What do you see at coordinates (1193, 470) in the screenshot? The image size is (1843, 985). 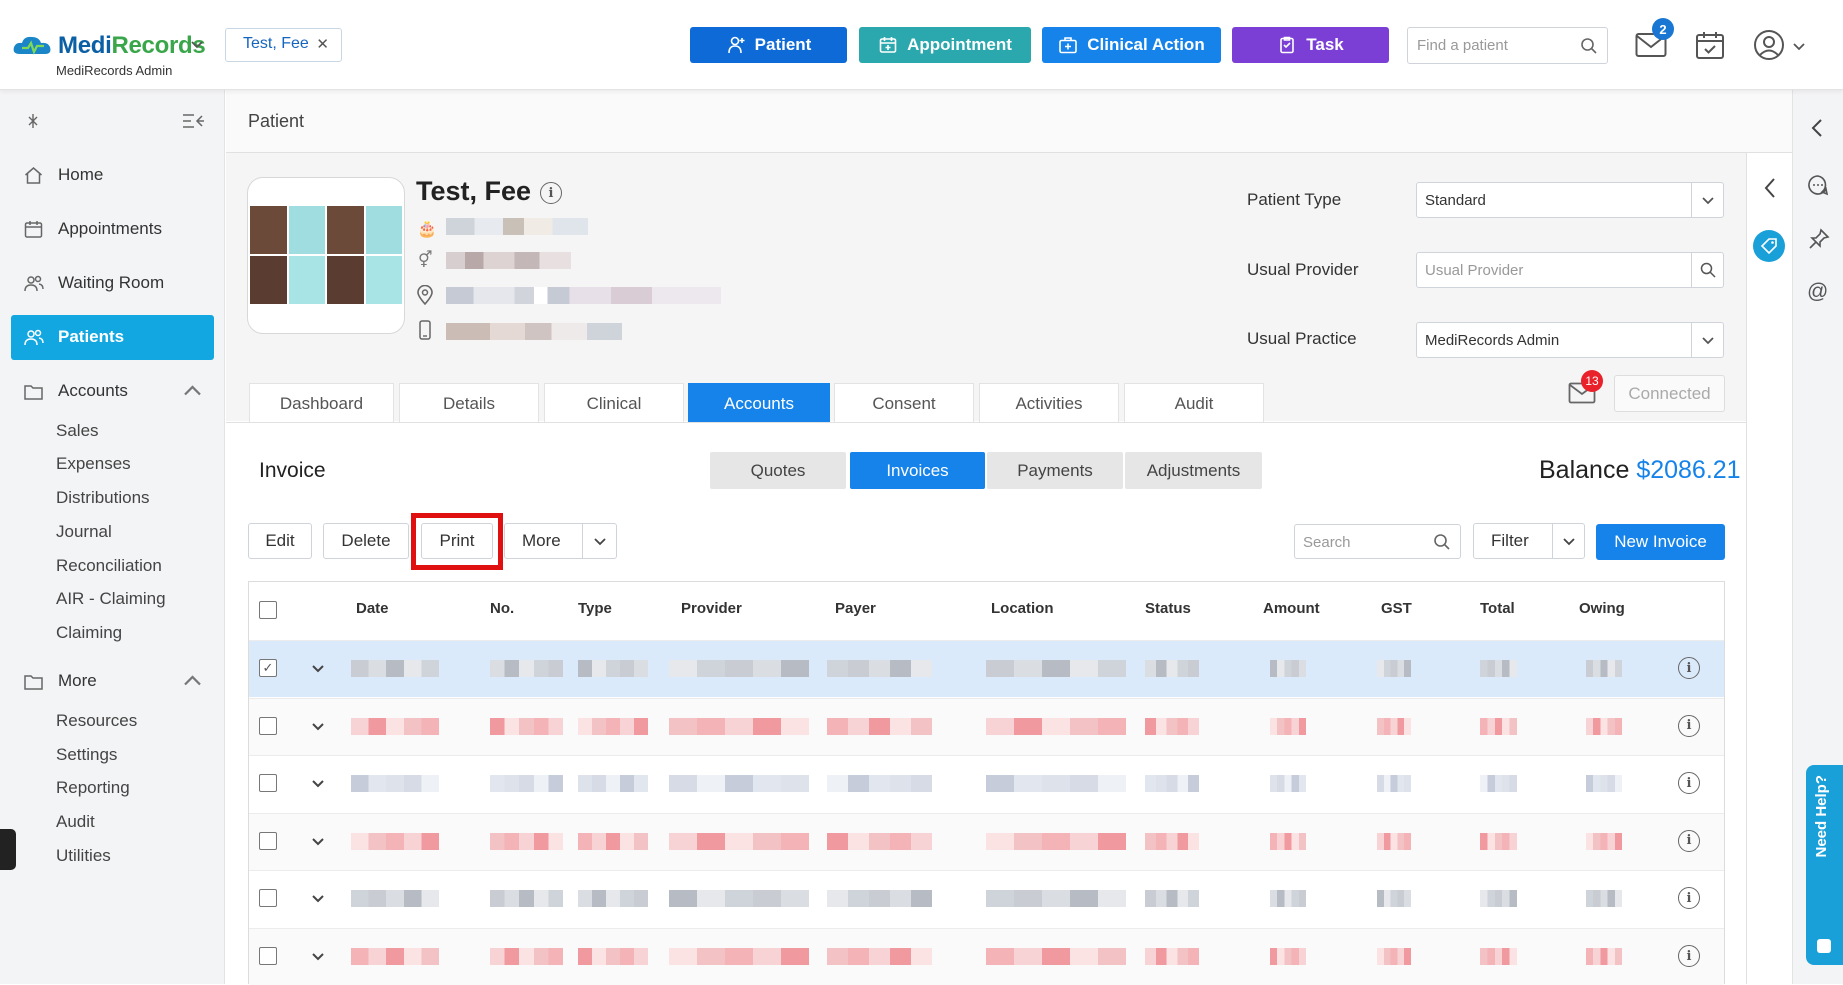 I see `segment-adjustments: Adjustments` at bounding box center [1193, 470].